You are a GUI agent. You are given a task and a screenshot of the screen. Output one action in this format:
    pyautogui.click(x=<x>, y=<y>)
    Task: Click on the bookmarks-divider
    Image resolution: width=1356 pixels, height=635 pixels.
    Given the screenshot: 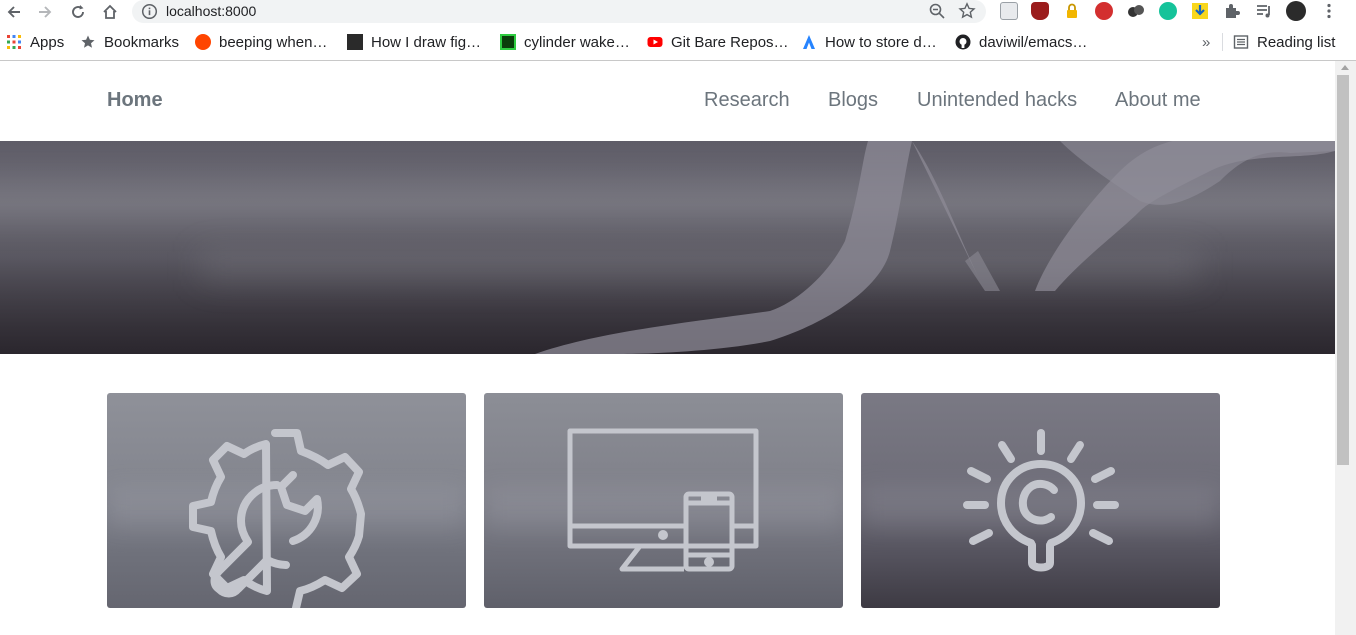 What is the action you would take?
    pyautogui.click(x=1222, y=42)
    